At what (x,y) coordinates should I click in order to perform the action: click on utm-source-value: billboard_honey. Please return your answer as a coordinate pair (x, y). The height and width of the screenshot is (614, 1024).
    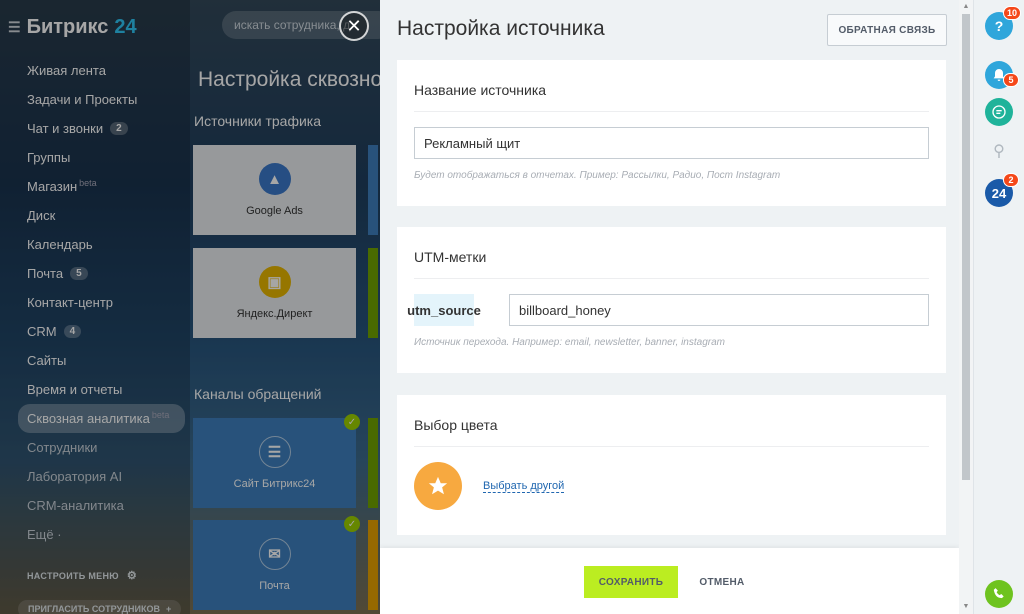
    Looking at the image, I should click on (565, 310).